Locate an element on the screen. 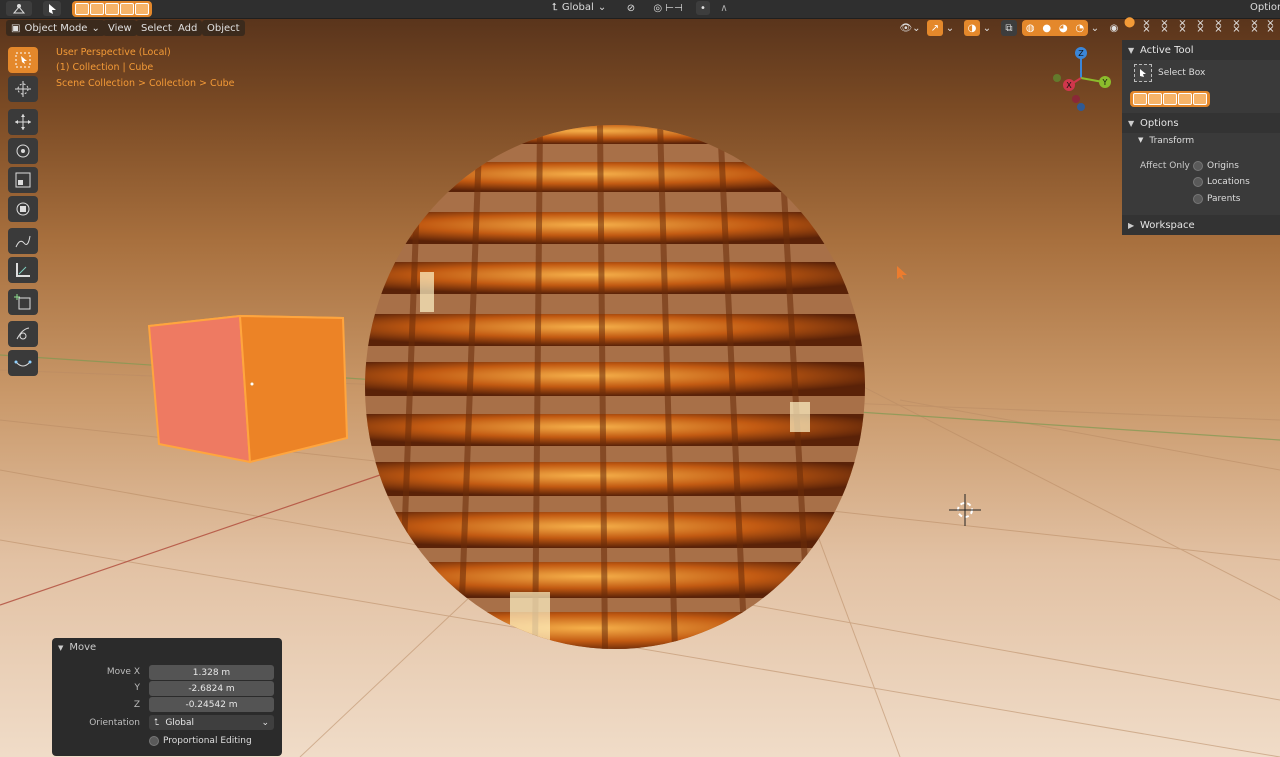 The width and height of the screenshot is (1280, 757). tool-rotate is located at coordinates (23, 151).